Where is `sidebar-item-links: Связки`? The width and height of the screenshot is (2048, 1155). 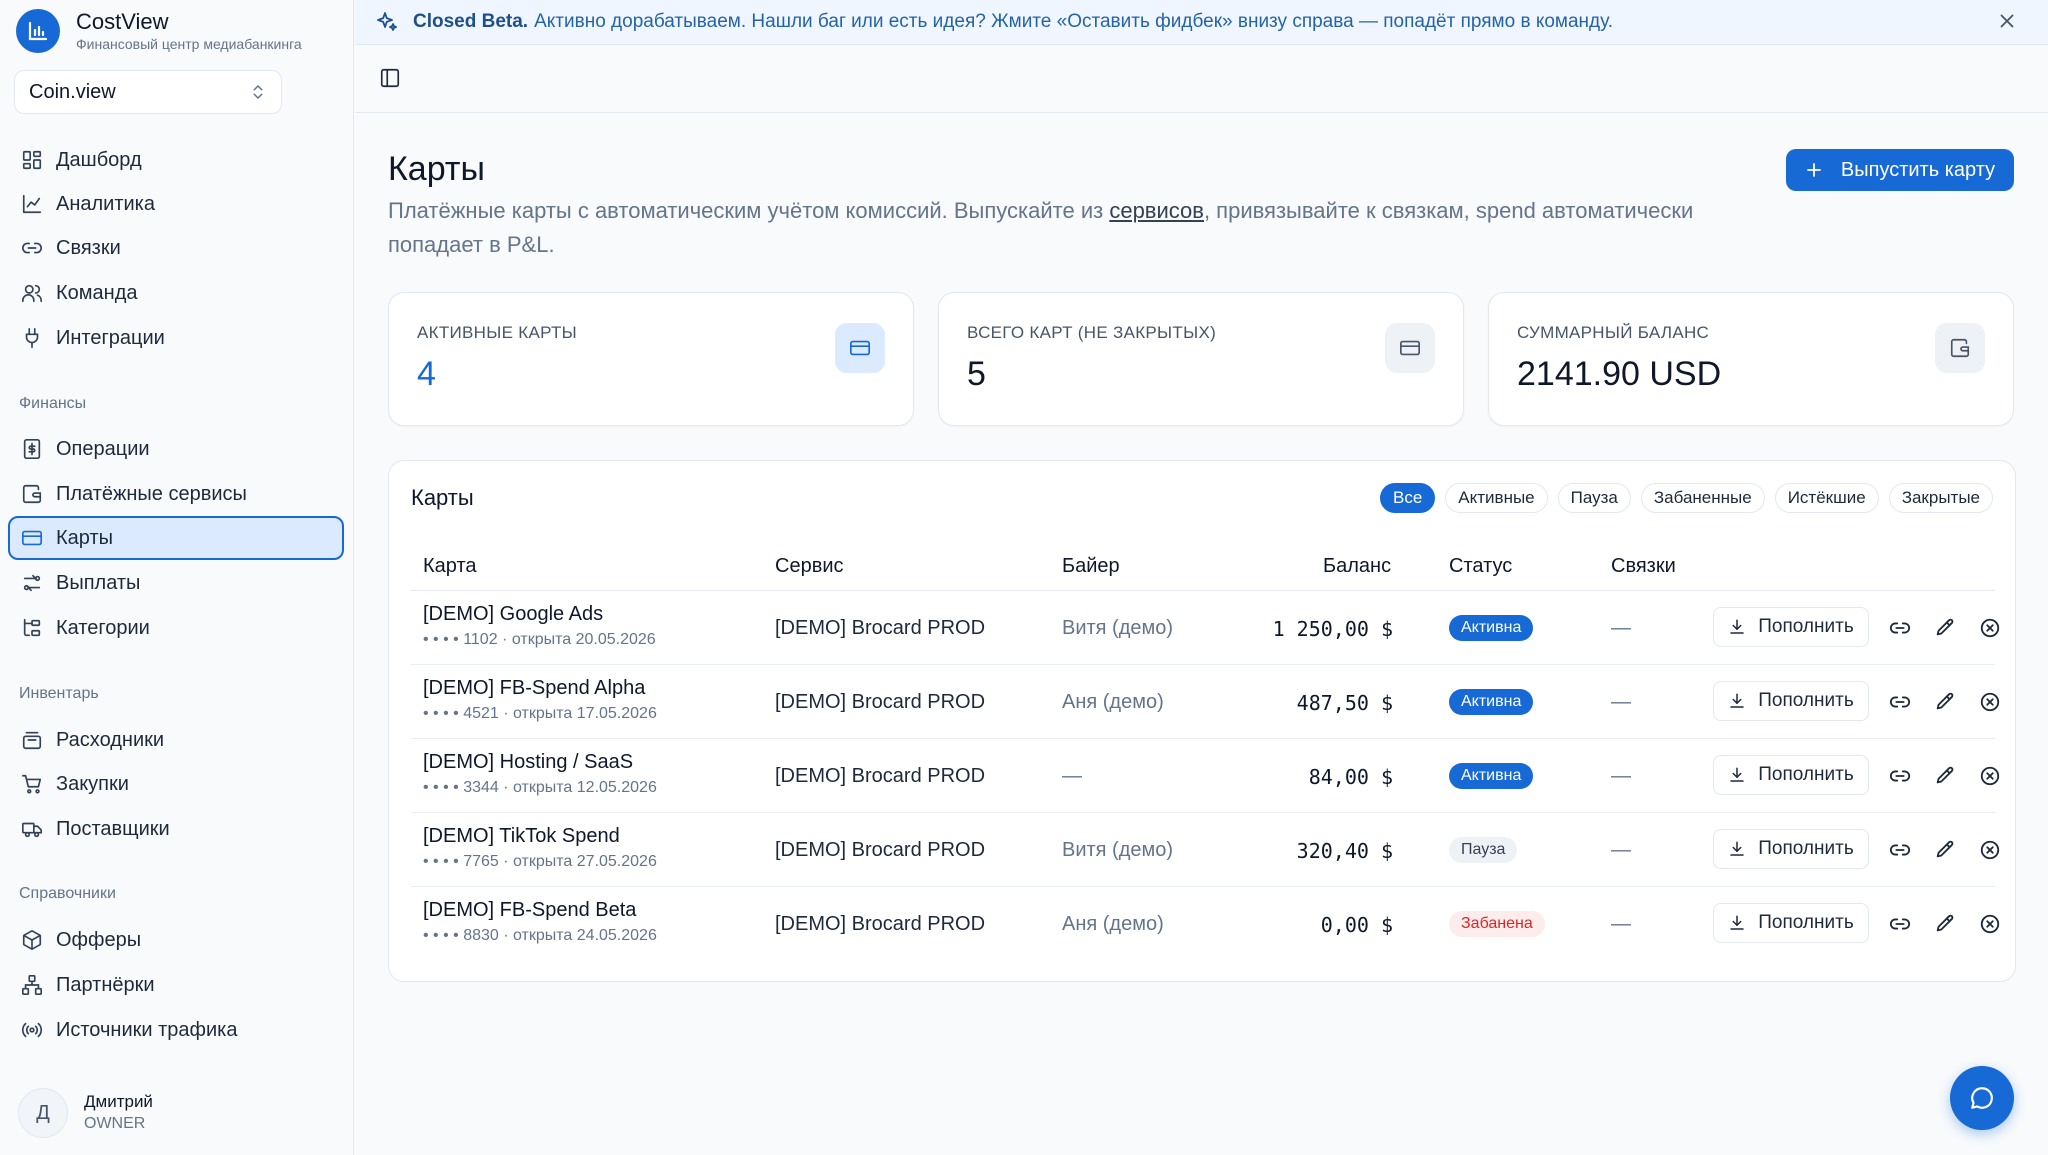 sidebar-item-links: Связки is located at coordinates (176, 248).